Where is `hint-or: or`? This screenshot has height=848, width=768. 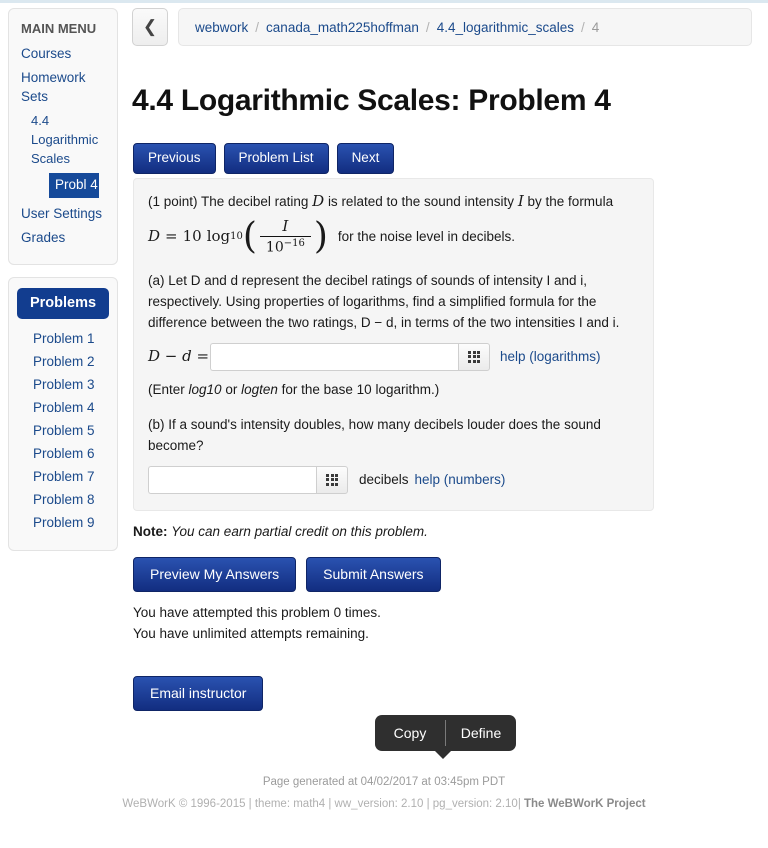
hint-or: or is located at coordinates (231, 389).